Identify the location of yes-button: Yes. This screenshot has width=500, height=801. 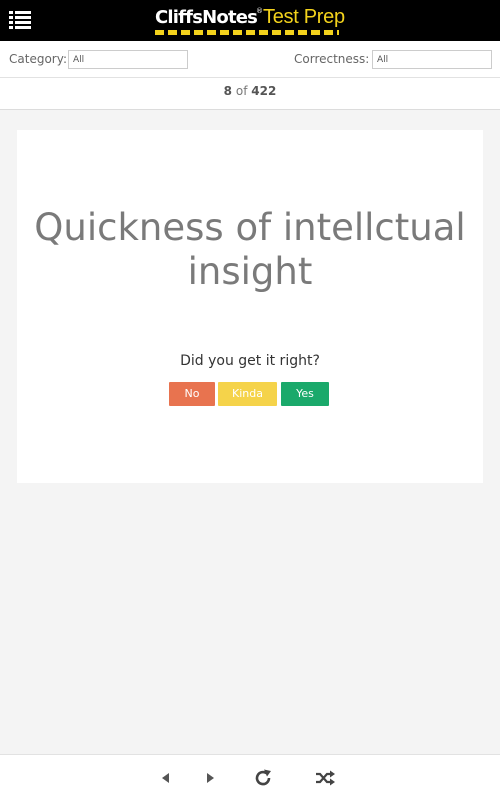
(305, 394).